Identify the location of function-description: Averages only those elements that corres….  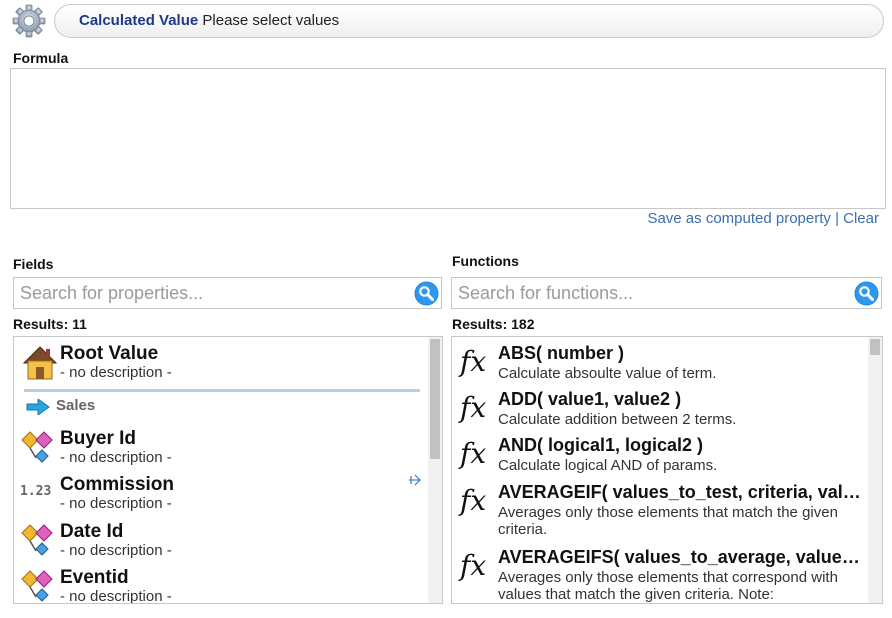
(668, 586).